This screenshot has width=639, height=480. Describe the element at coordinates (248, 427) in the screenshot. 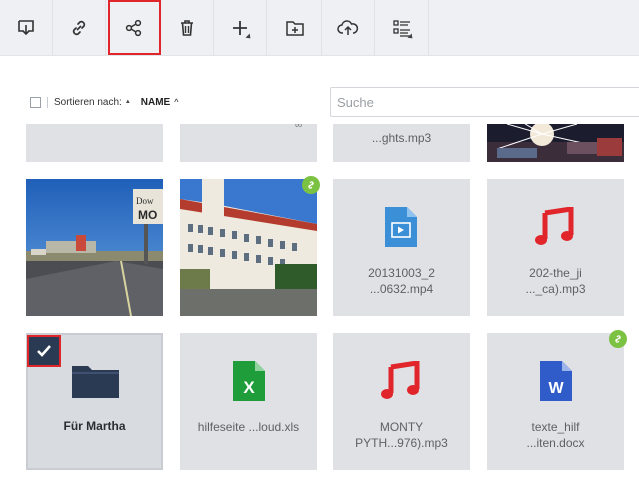

I see `file-name: hilfeseite ...loud.xls` at that location.